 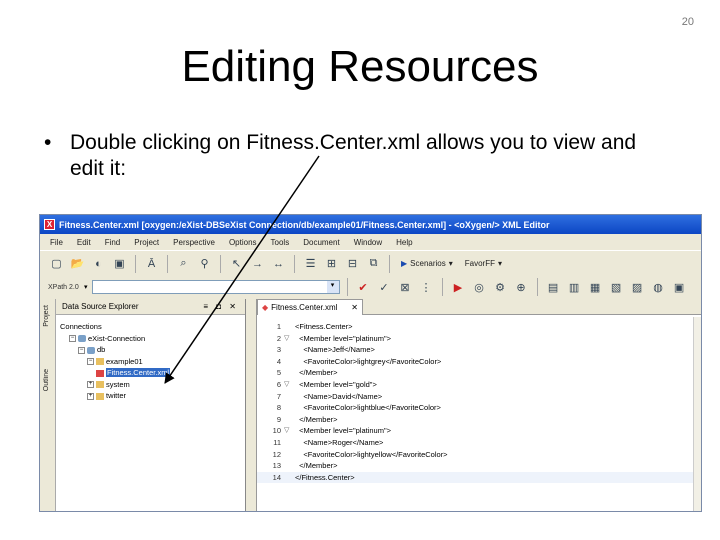 What do you see at coordinates (56, 263) in the screenshot?
I see `new-file-icon: ▢` at bounding box center [56, 263].